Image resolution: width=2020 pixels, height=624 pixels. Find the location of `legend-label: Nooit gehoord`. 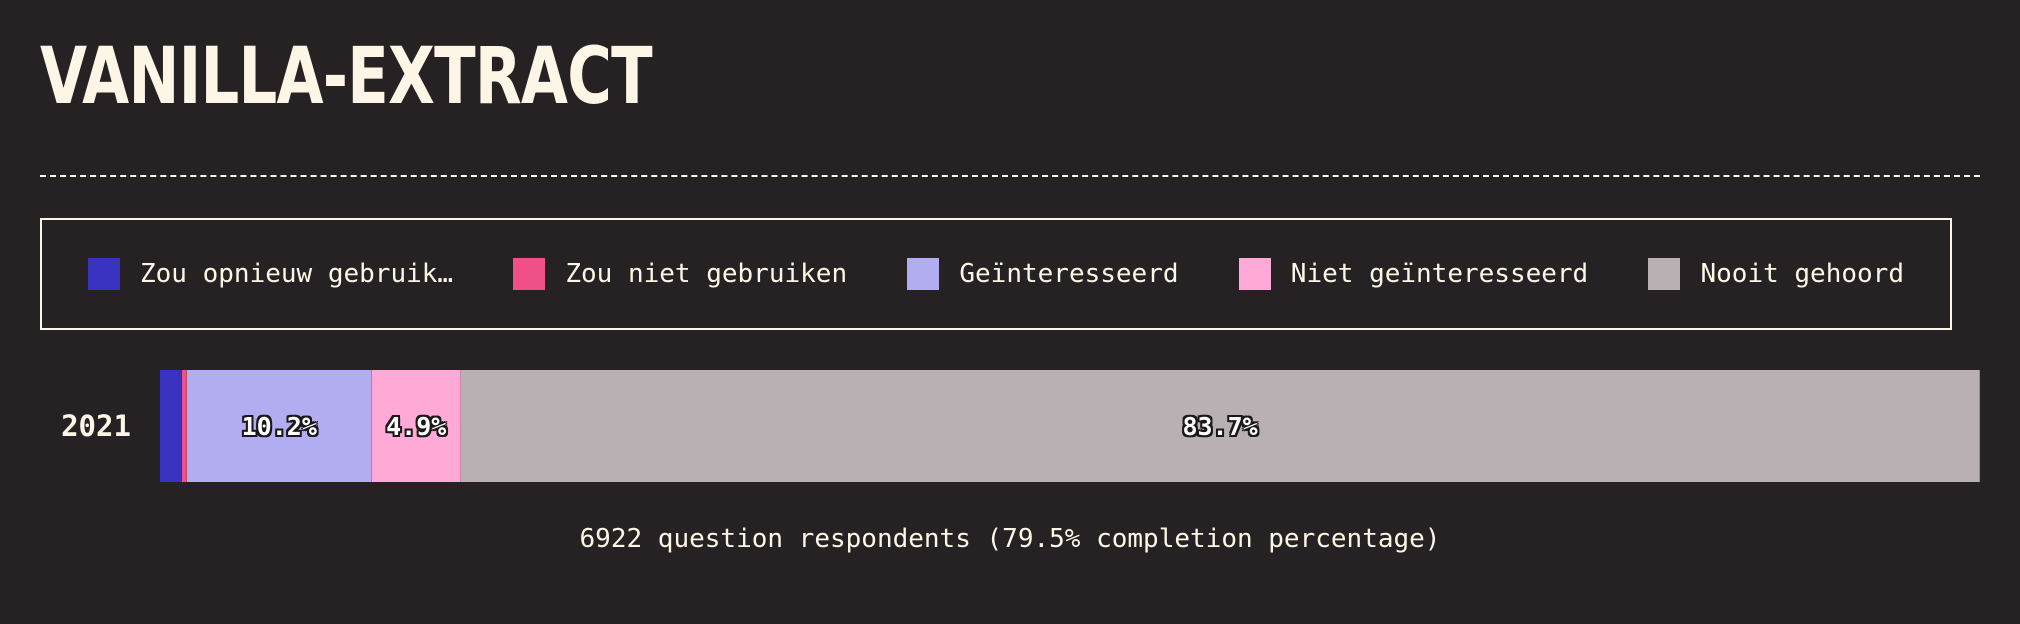

legend-label: Nooit gehoord is located at coordinates (1802, 274).